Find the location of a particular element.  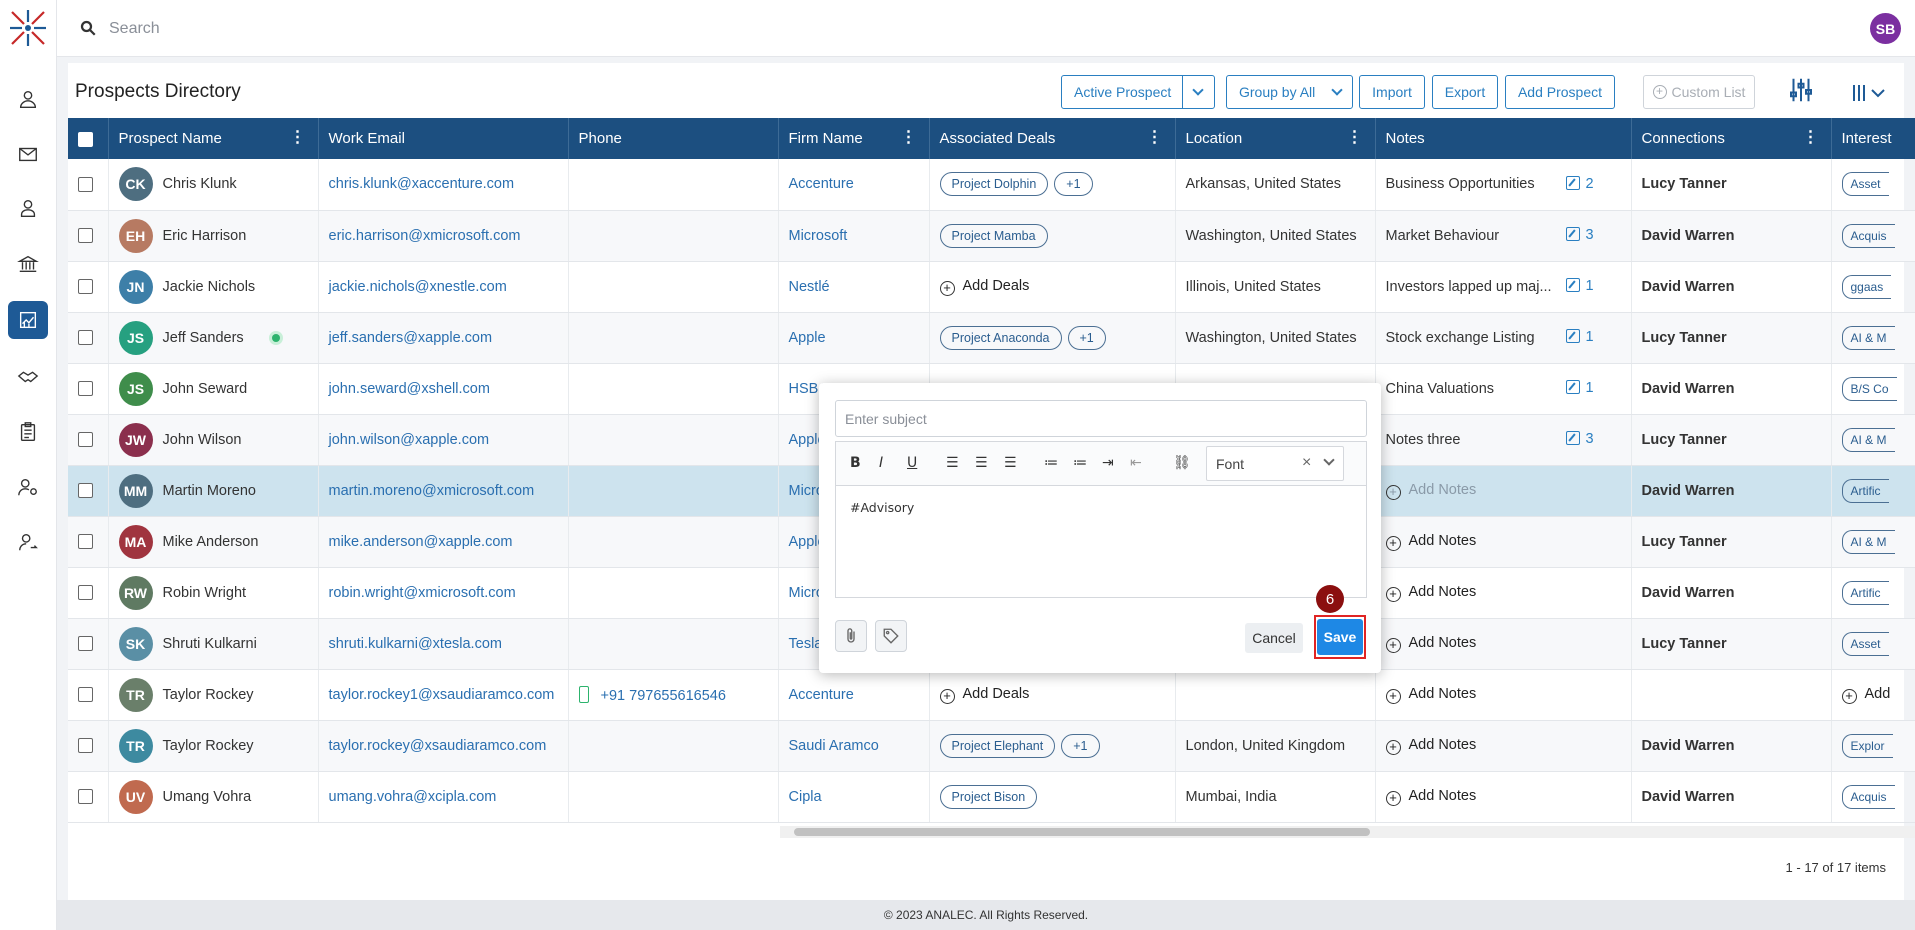

prospect-name: John Wilson is located at coordinates (202, 439).